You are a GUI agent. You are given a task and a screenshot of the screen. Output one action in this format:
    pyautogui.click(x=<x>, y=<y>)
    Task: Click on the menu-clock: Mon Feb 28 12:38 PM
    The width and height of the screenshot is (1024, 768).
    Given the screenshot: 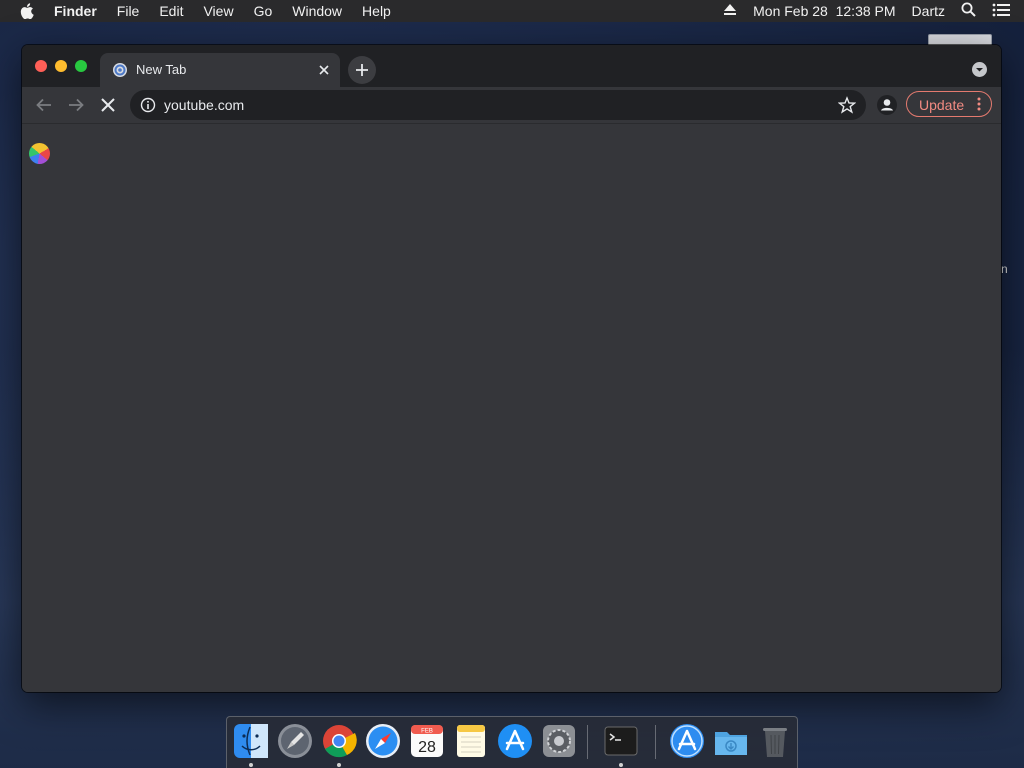 What is the action you would take?
    pyautogui.click(x=824, y=11)
    